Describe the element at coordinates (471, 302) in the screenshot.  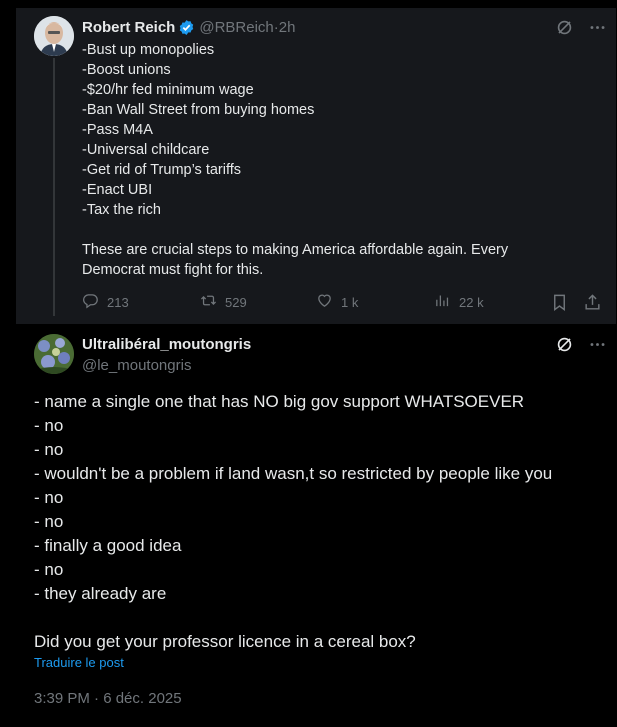
I see `views-count: 22 k` at that location.